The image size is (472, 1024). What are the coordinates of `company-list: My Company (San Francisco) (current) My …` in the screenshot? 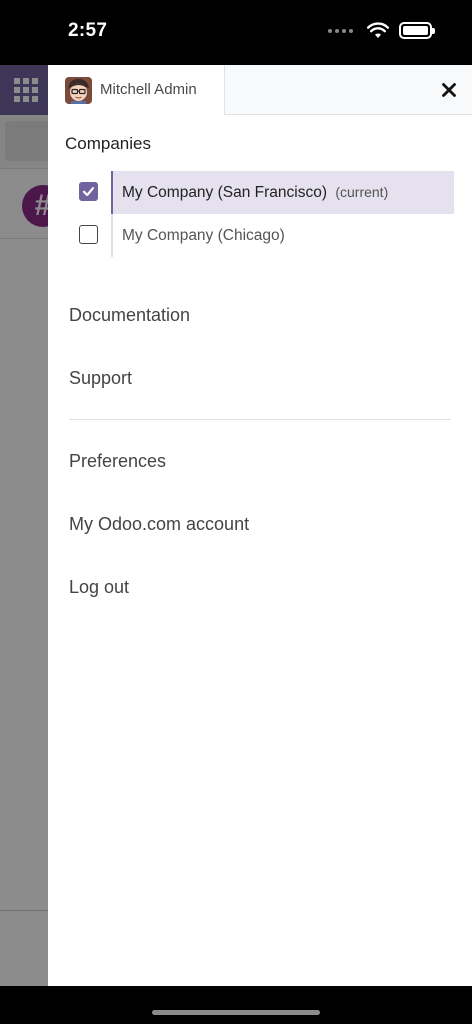 It's located at (259, 214).